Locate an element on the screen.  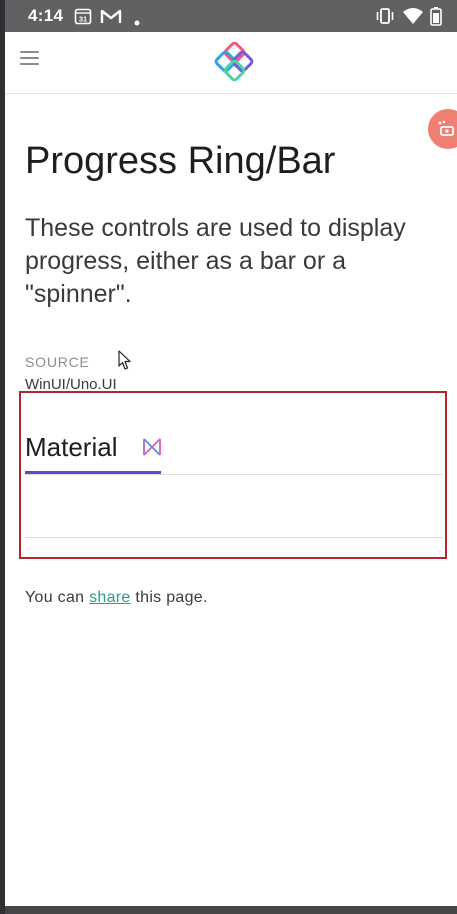
share-text: You can share this page. is located at coordinates (116, 598).